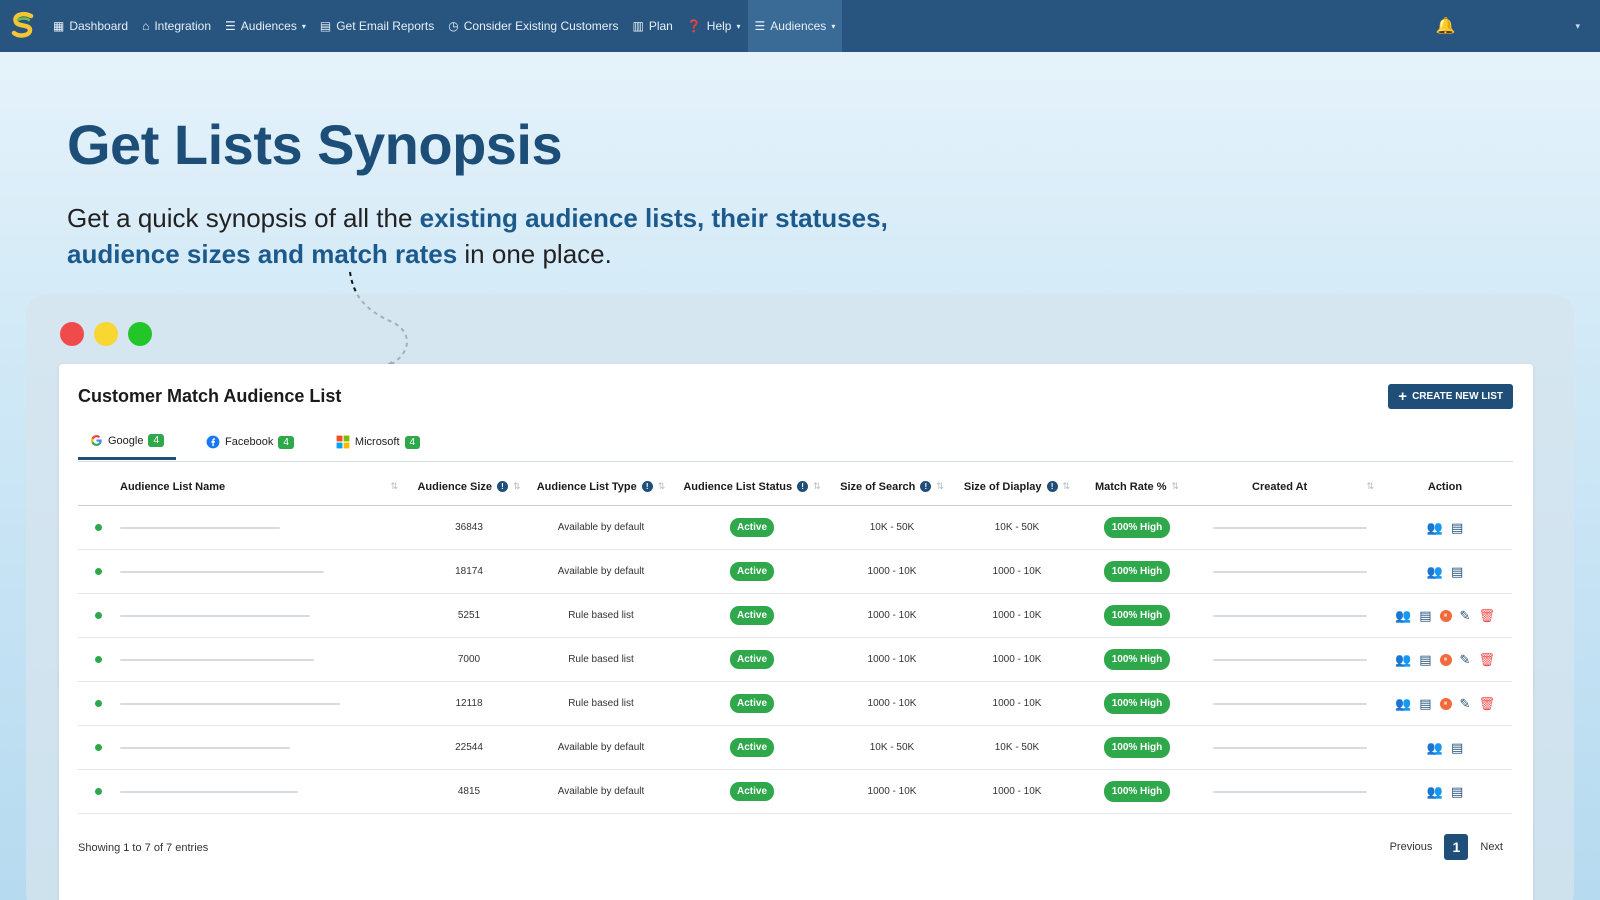  I want to click on audience-size: 12118, so click(469, 703).